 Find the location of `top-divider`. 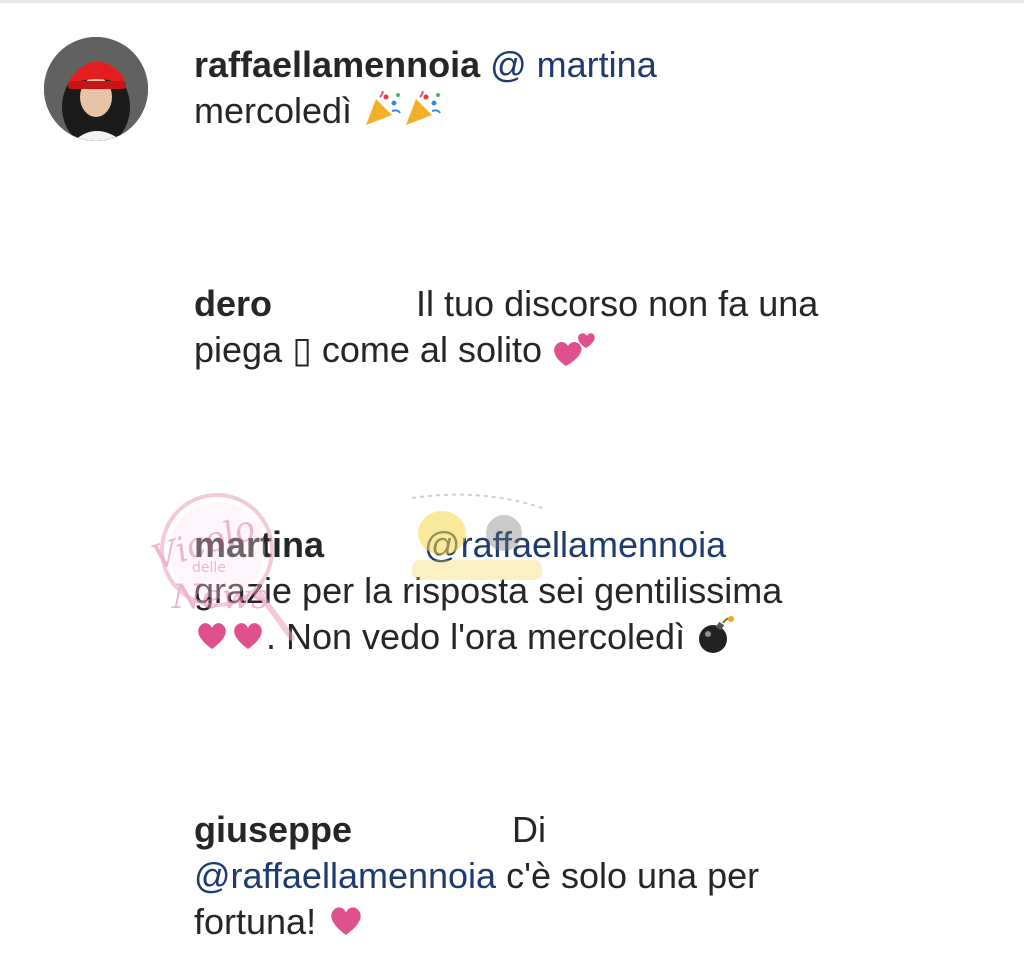

top-divider is located at coordinates (512, 1).